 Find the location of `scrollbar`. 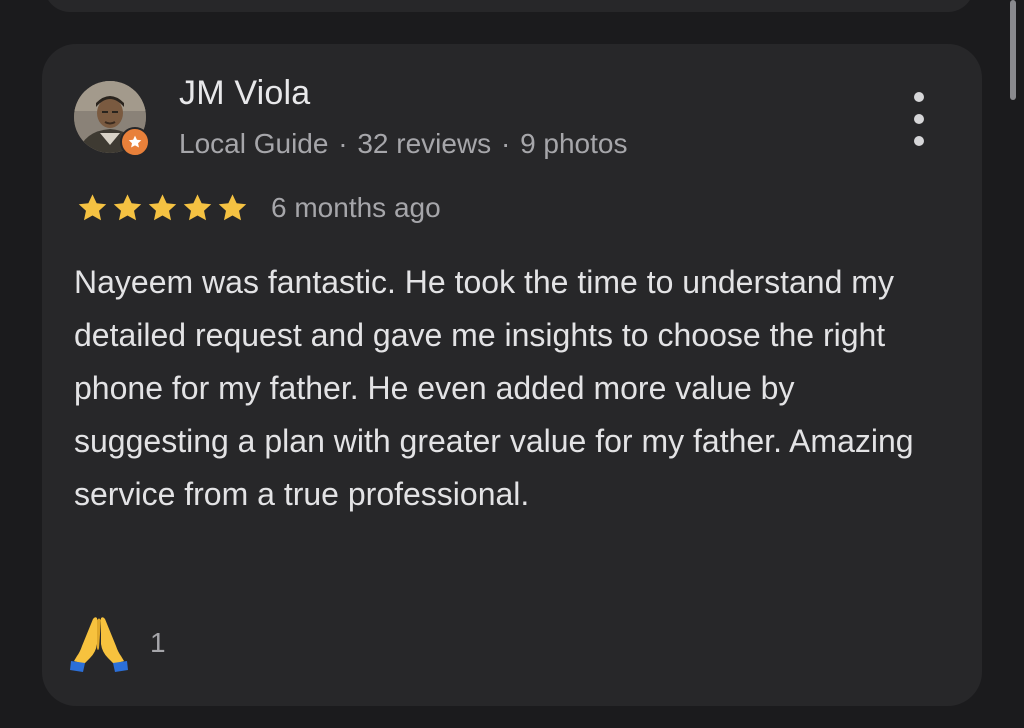

scrollbar is located at coordinates (1013, 50).